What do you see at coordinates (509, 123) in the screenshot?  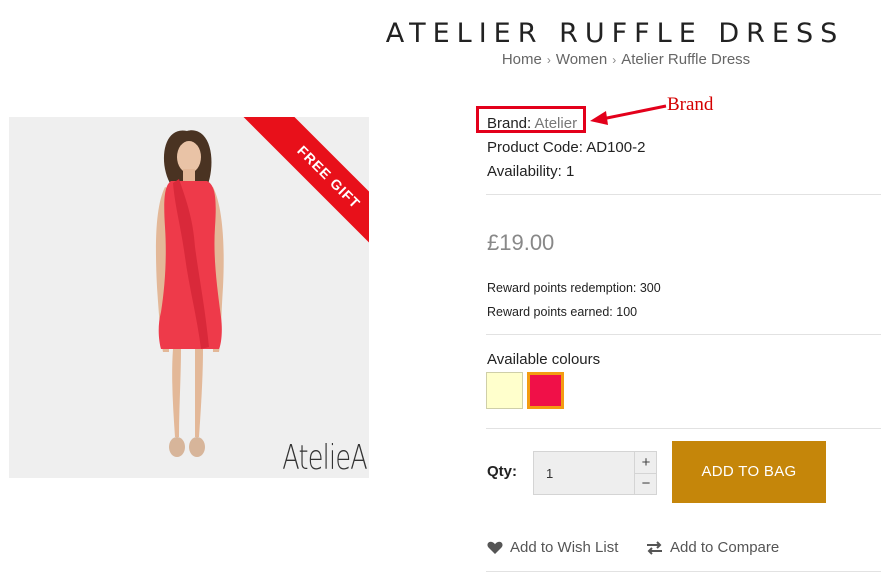 I see `brand-label: Brand:` at bounding box center [509, 123].